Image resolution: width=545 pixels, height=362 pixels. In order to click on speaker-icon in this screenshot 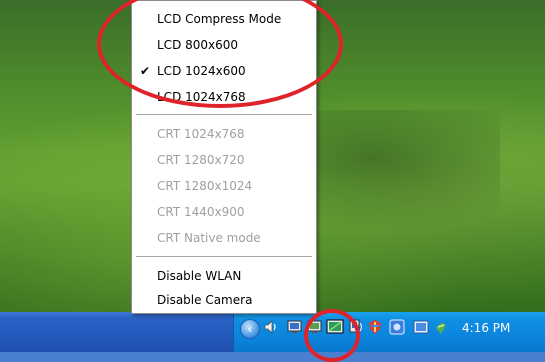, I will do `click(271, 327)`.